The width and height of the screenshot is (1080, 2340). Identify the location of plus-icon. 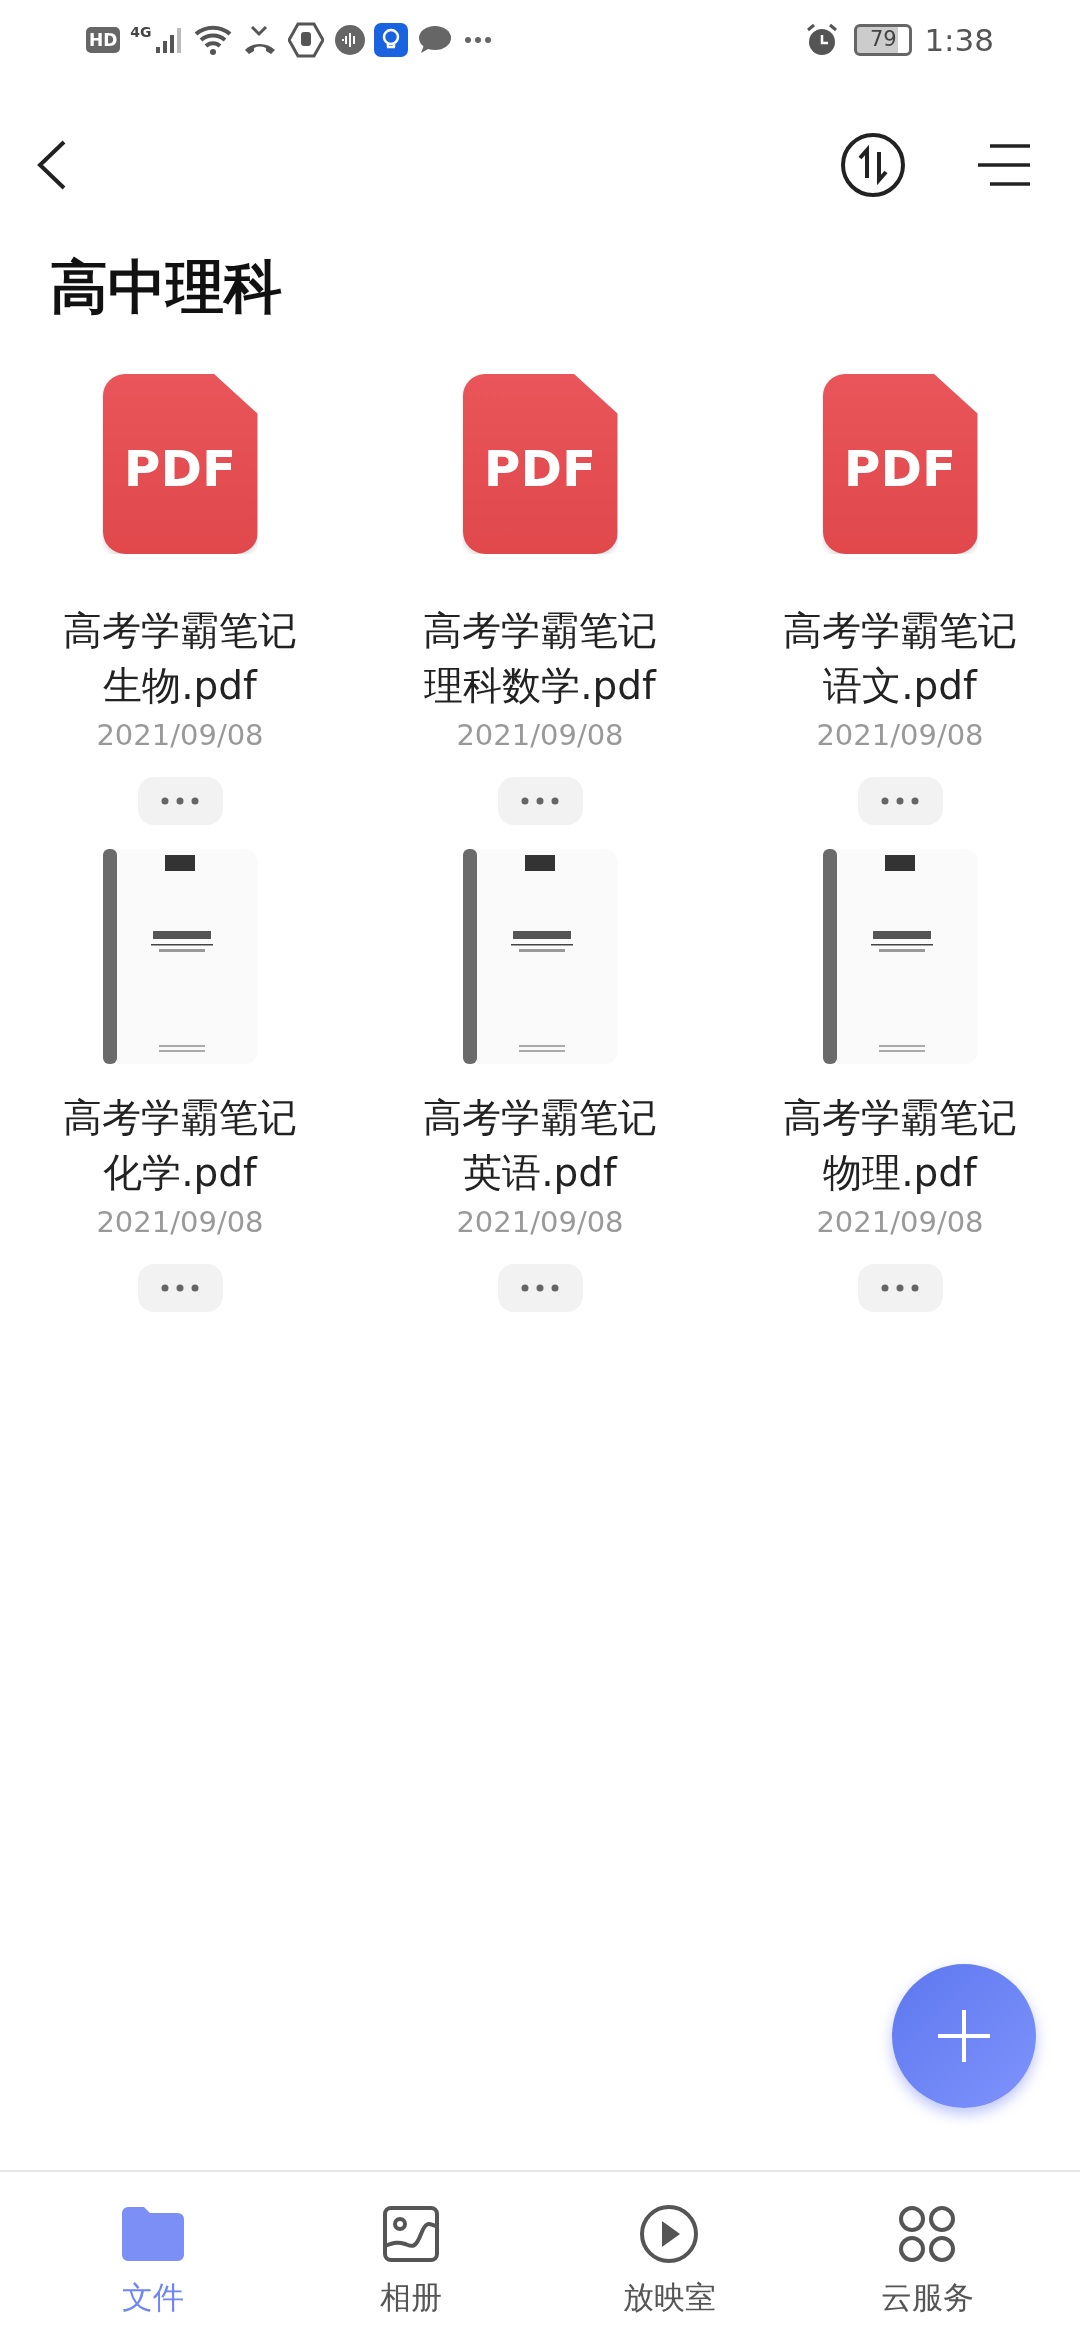
(964, 2036).